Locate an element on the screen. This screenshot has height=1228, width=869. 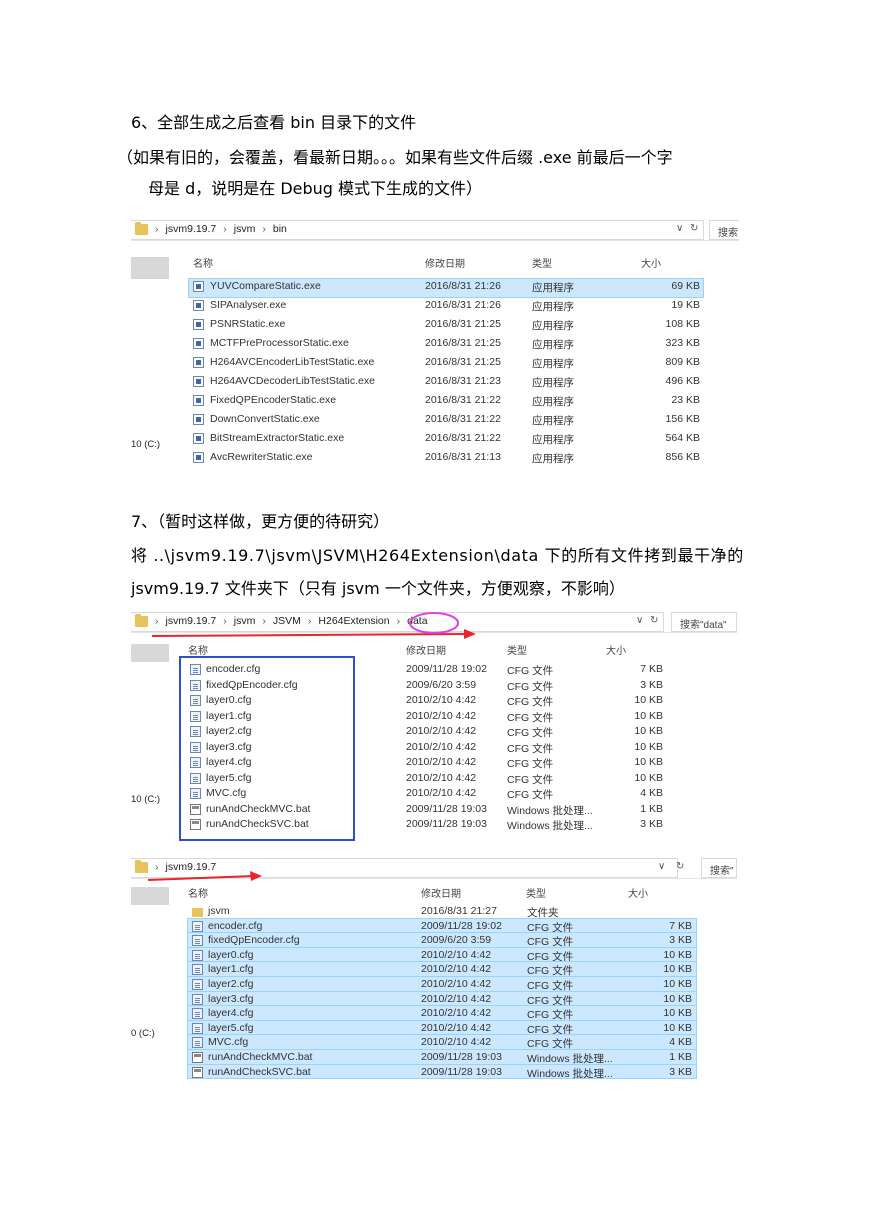
file-date: 2016/8/31 21:26 is located at coordinates (463, 305).